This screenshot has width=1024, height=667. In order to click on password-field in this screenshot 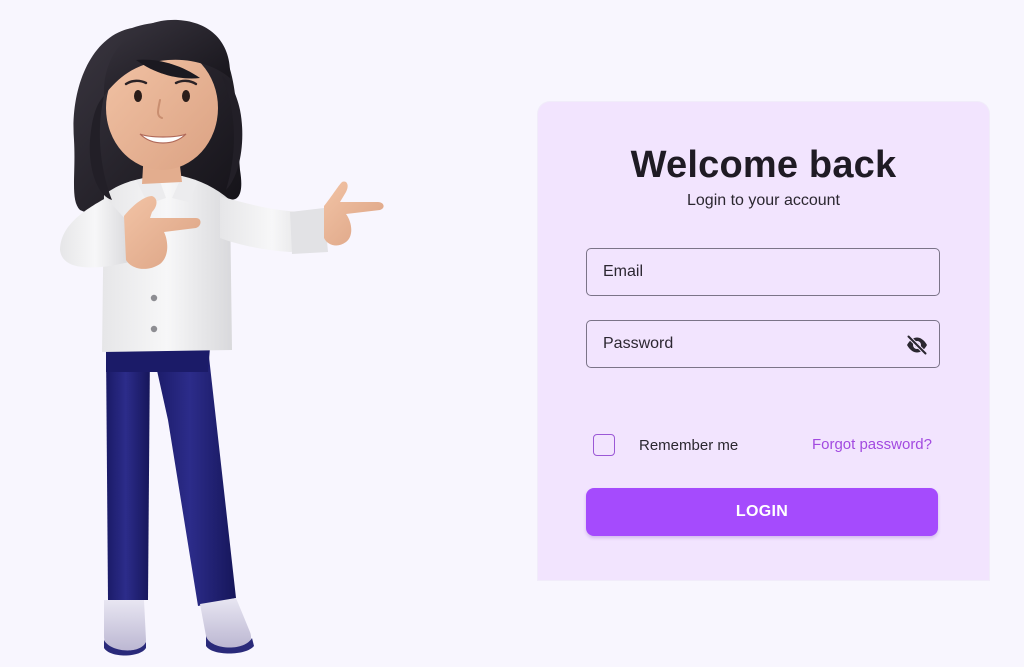, I will do `click(763, 344)`.